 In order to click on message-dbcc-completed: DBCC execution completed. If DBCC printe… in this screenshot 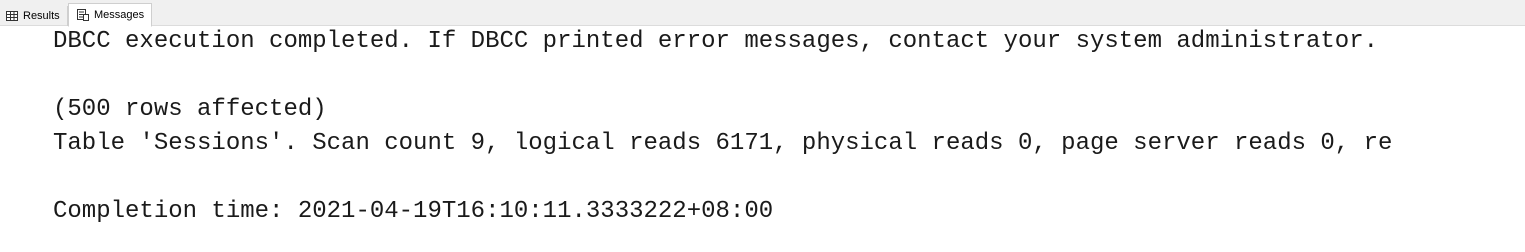, I will do `click(716, 41)`.